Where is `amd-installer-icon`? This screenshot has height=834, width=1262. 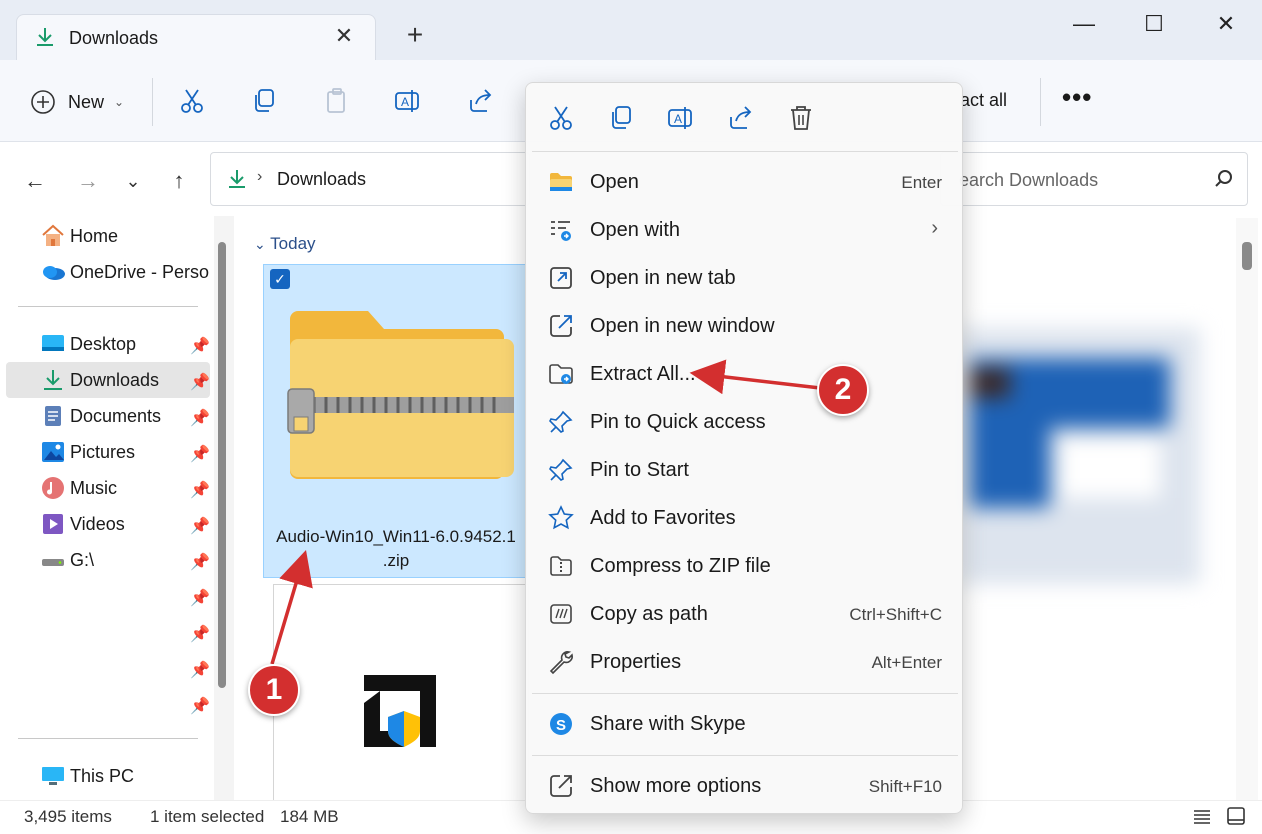
amd-installer-icon is located at coordinates (400, 711).